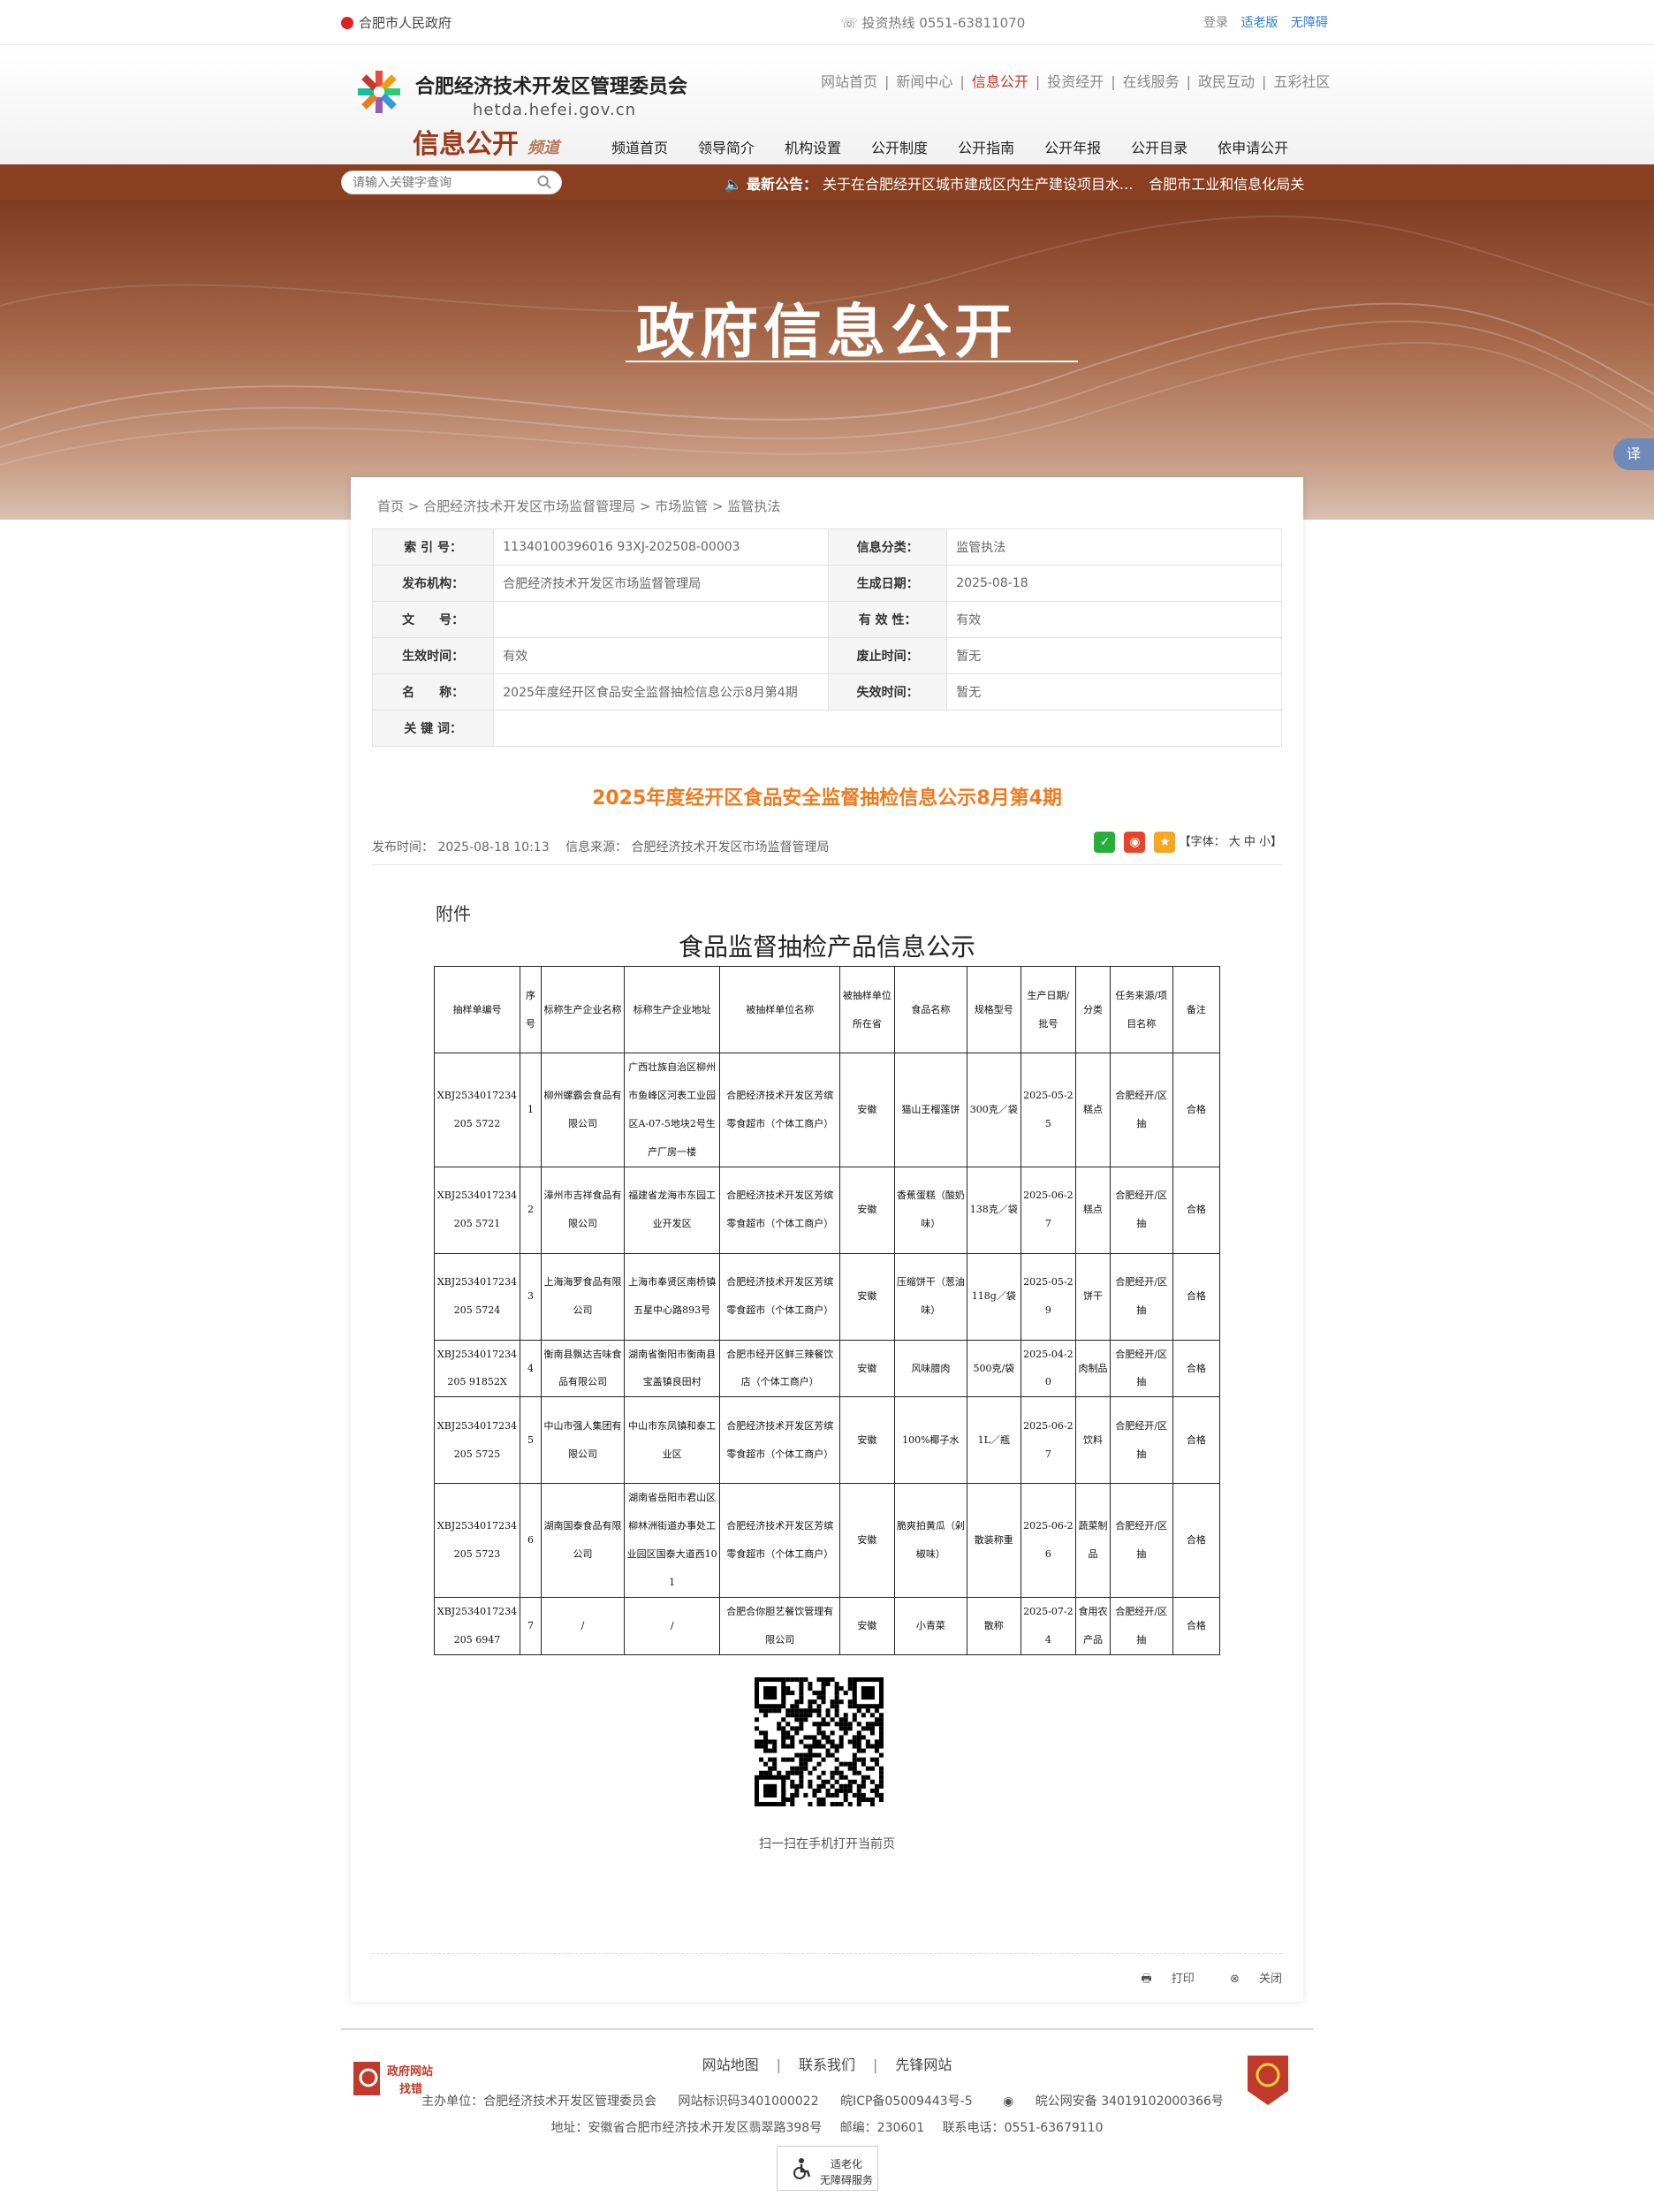 This screenshot has height=2212, width=1654. I want to click on footer-host: 主办单位：合肥经济技术开发区管理委员会, so click(539, 2102).